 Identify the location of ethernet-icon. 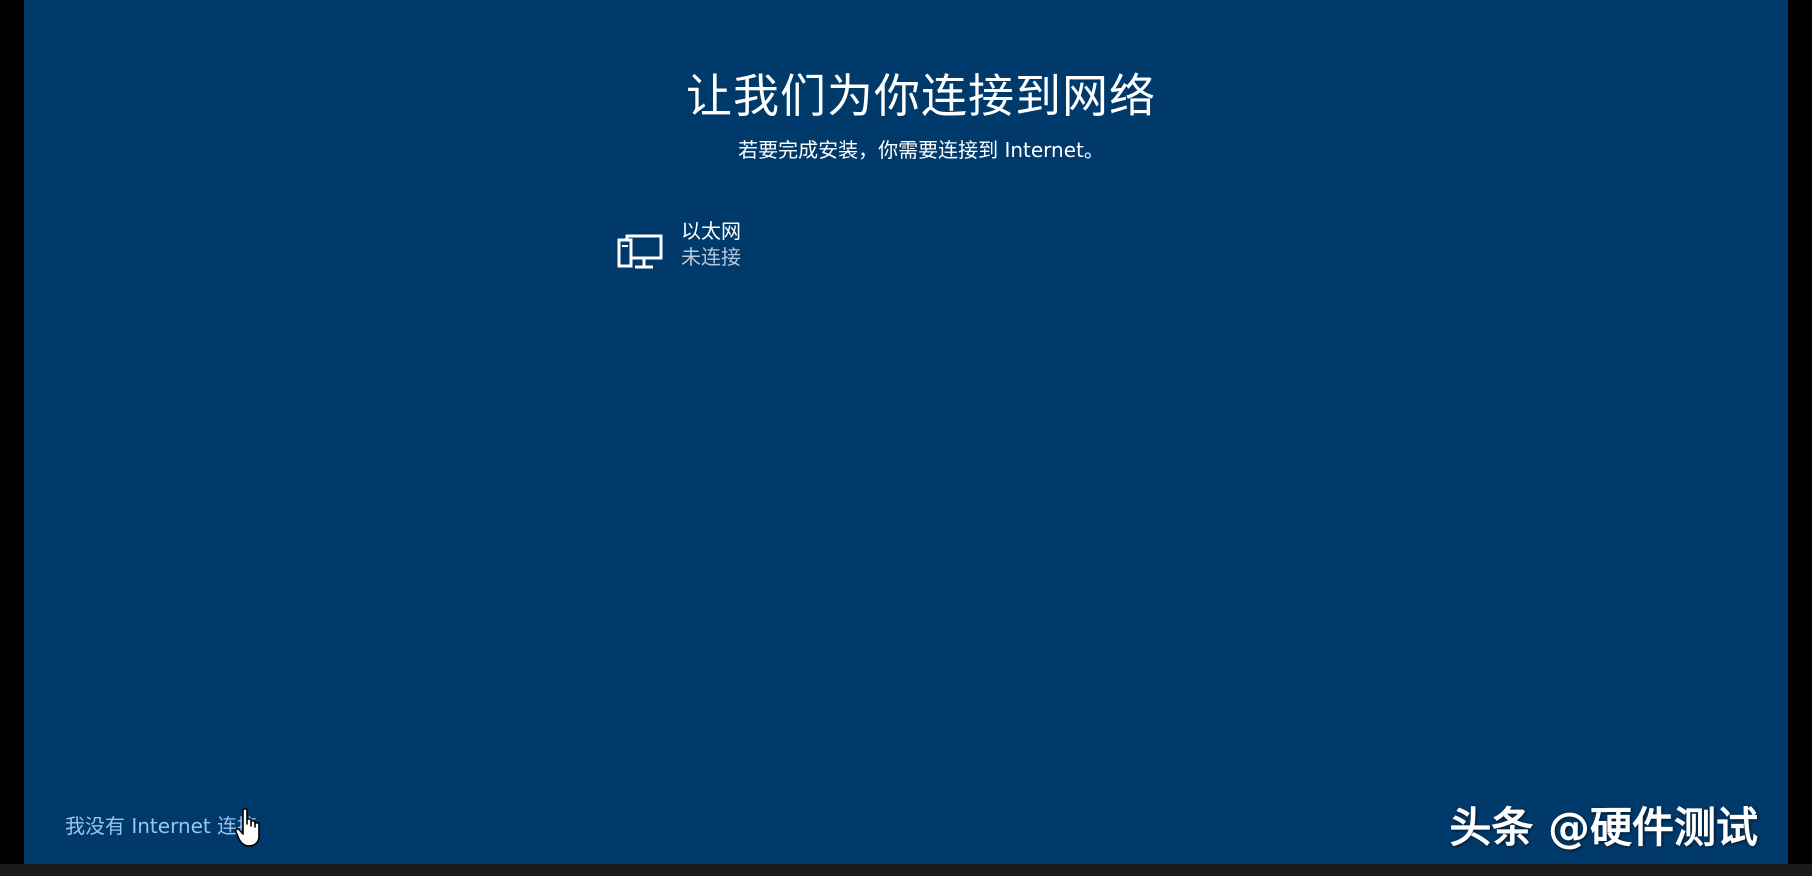
(640, 251).